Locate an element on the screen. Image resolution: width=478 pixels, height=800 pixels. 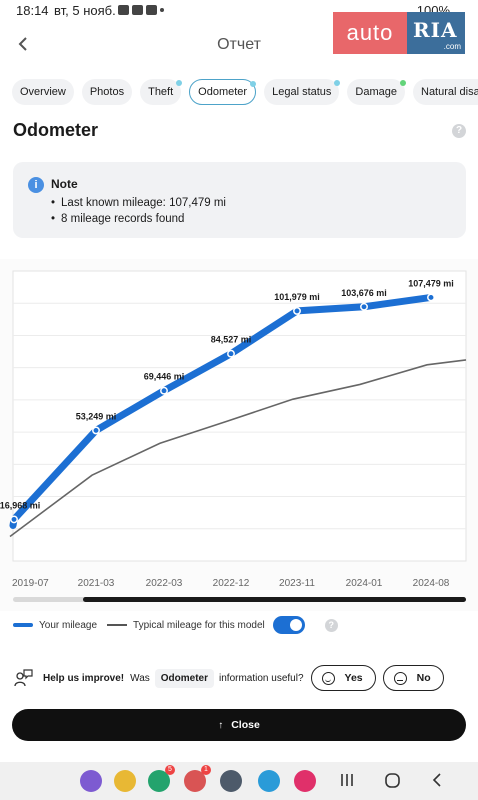
flower-app-icon is located at coordinates (305, 781).